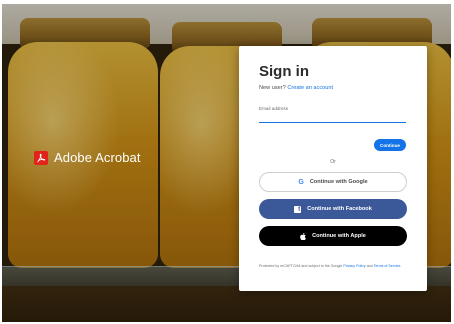  What do you see at coordinates (310, 88) in the screenshot?
I see `create-account-link: Create an account` at bounding box center [310, 88].